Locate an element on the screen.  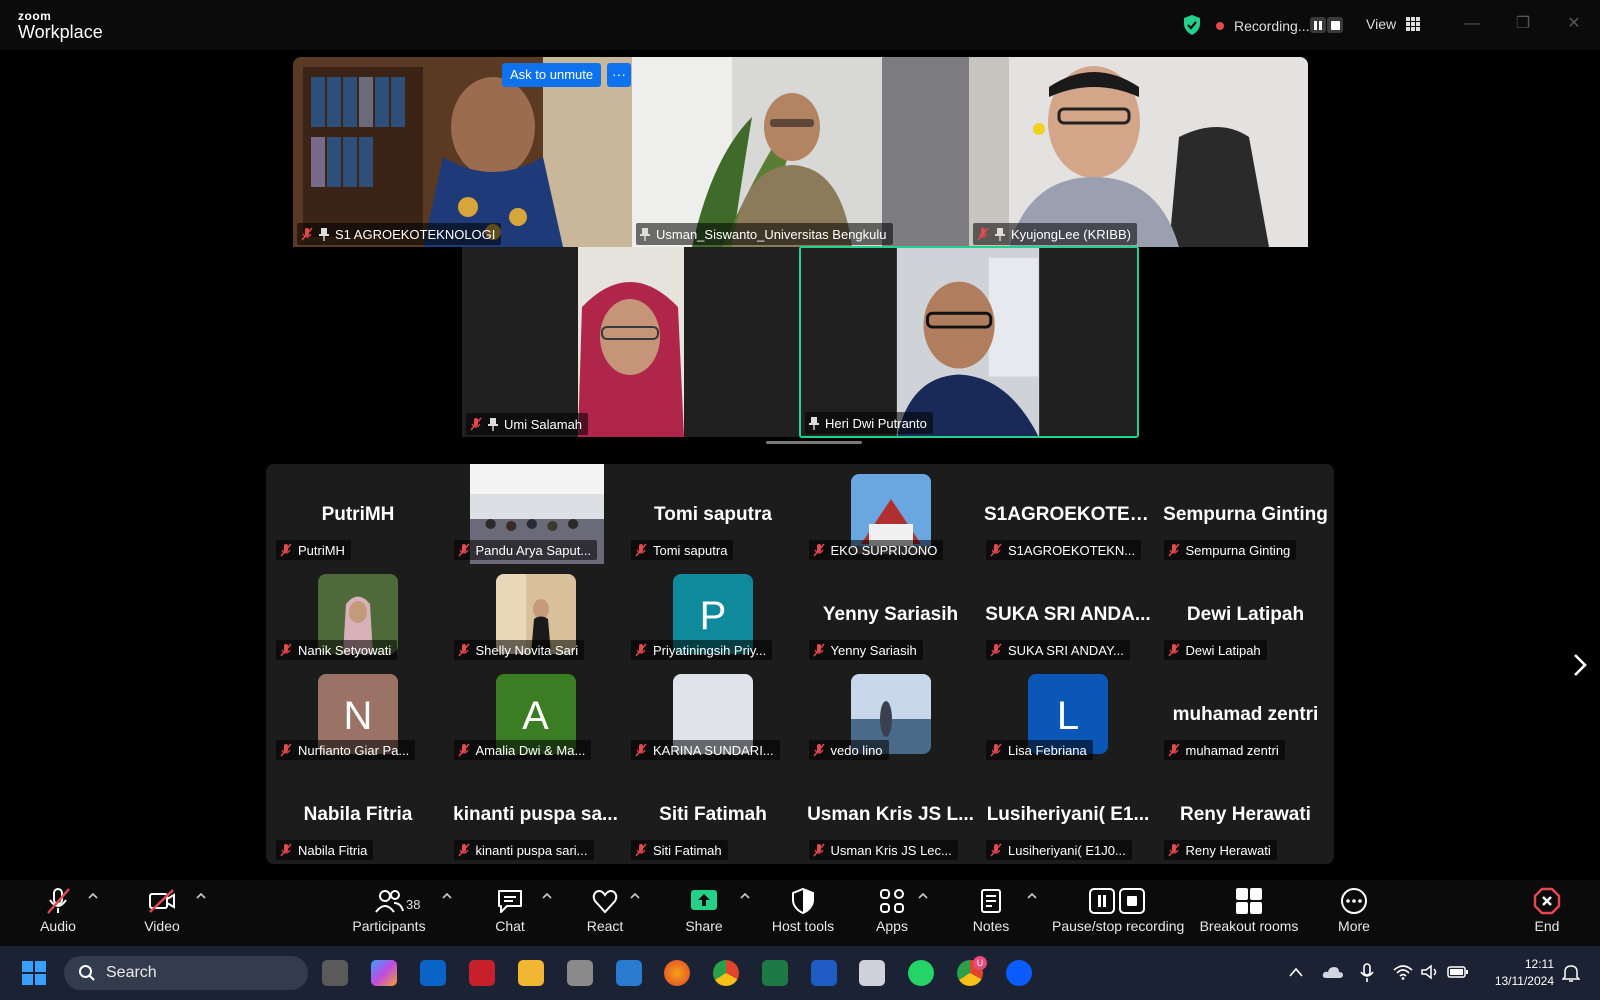
gallery-tile: L Lisa Febriana is located at coordinates (1068, 714).